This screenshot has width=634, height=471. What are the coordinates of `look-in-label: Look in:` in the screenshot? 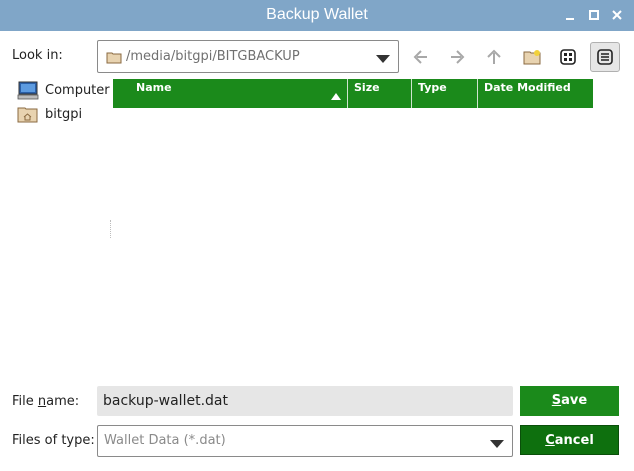 It's located at (37, 55).